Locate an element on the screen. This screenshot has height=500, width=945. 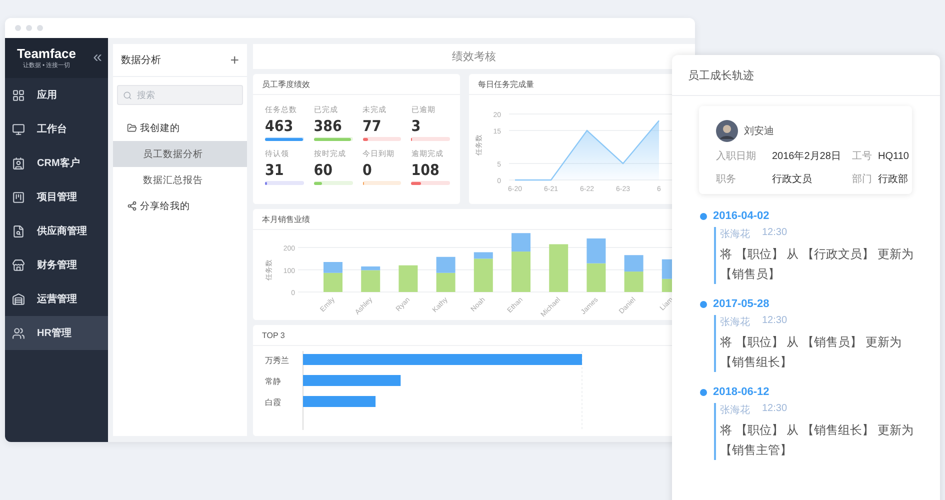
field-label: 职务 is located at coordinates (726, 179).